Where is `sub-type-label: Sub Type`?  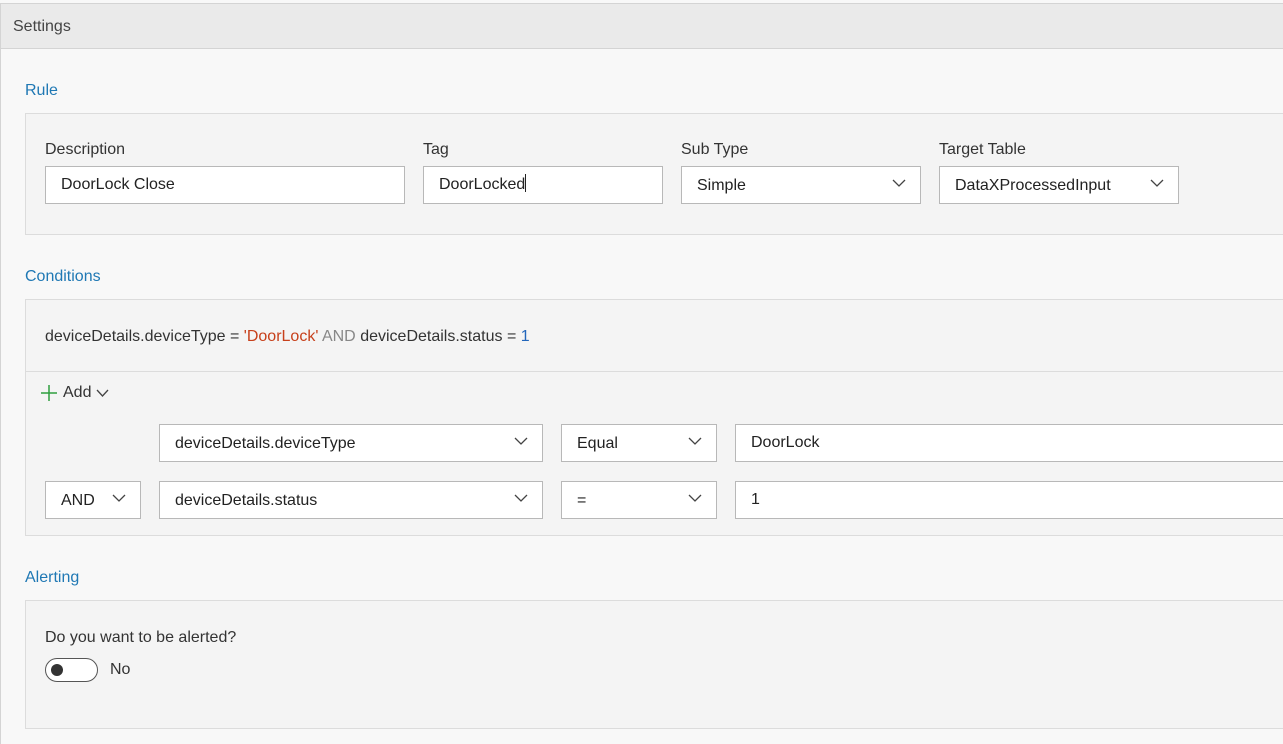
sub-type-label: Sub Type is located at coordinates (715, 149).